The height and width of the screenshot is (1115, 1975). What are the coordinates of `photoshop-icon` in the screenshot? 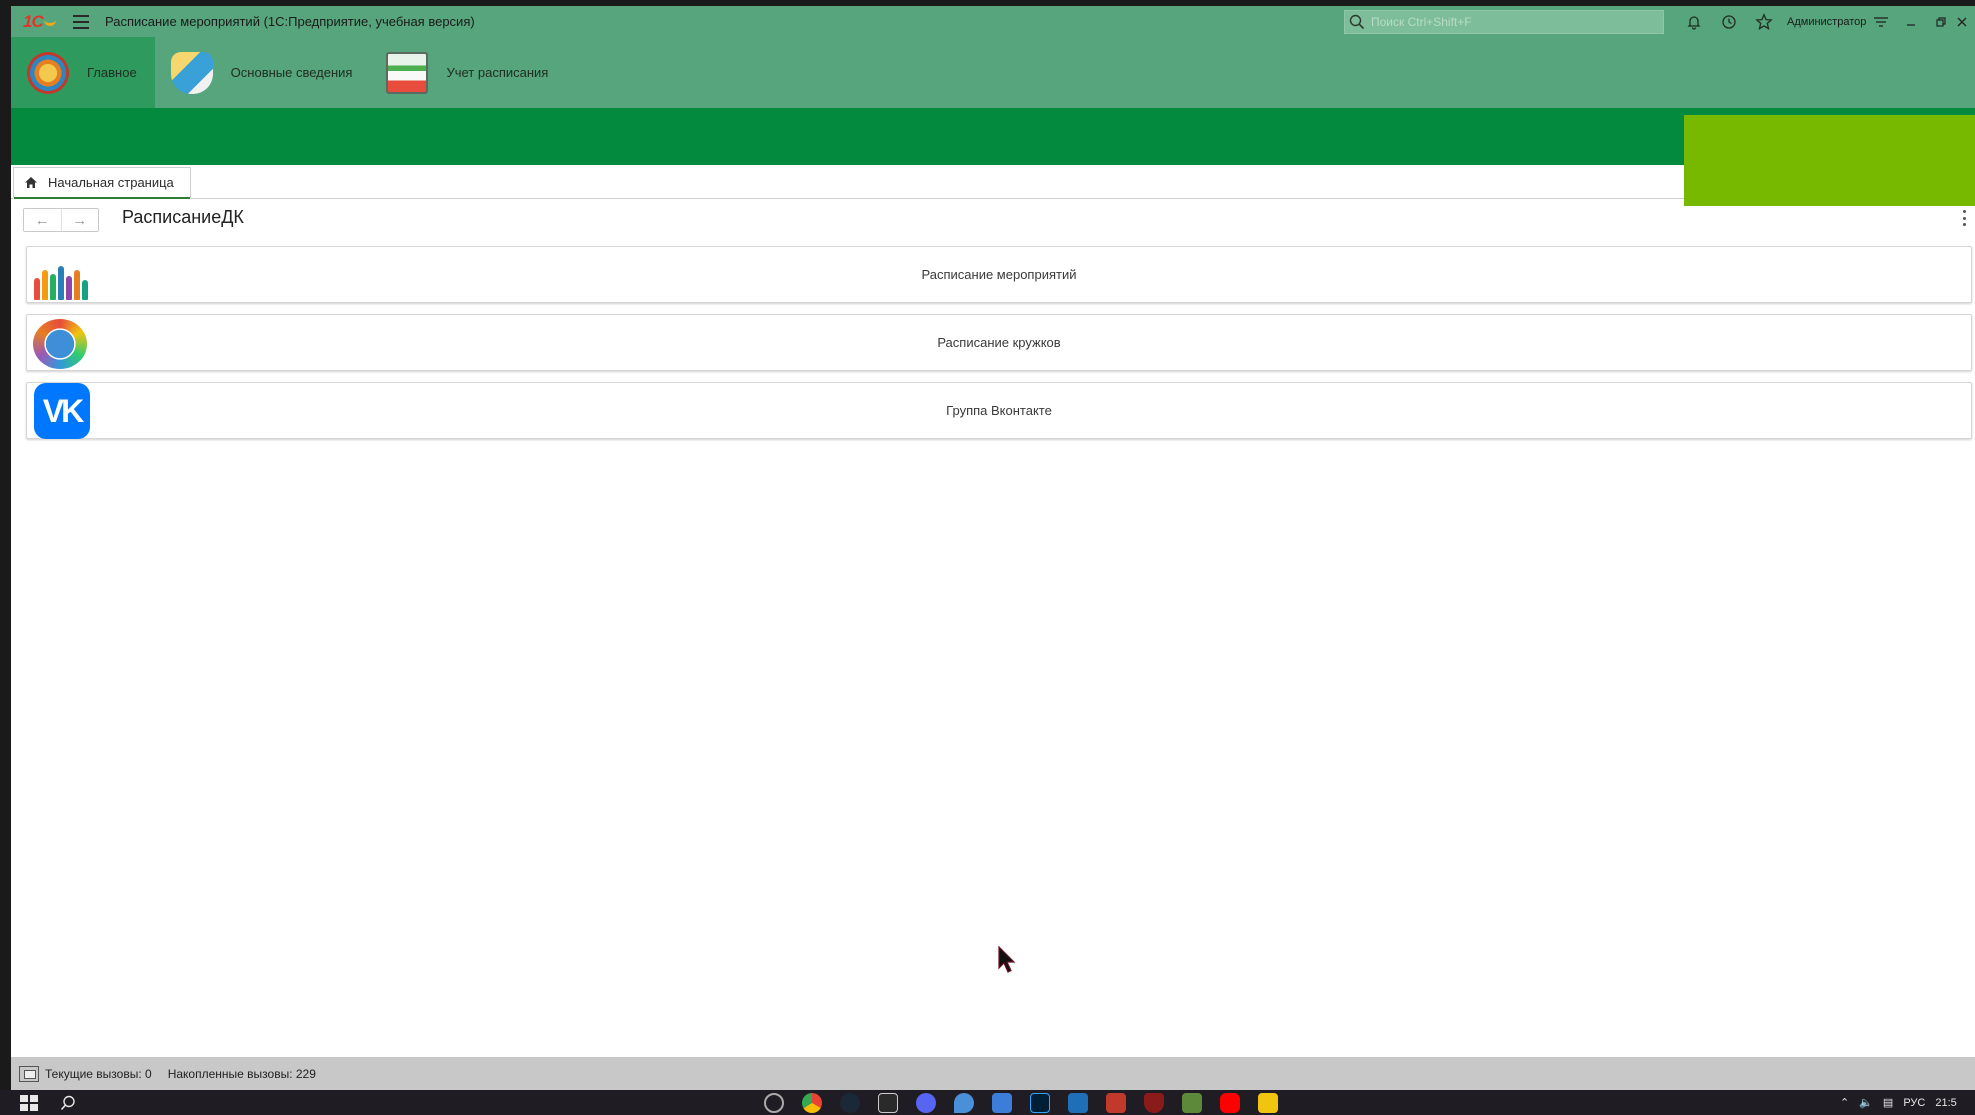 It's located at (1040, 1103).